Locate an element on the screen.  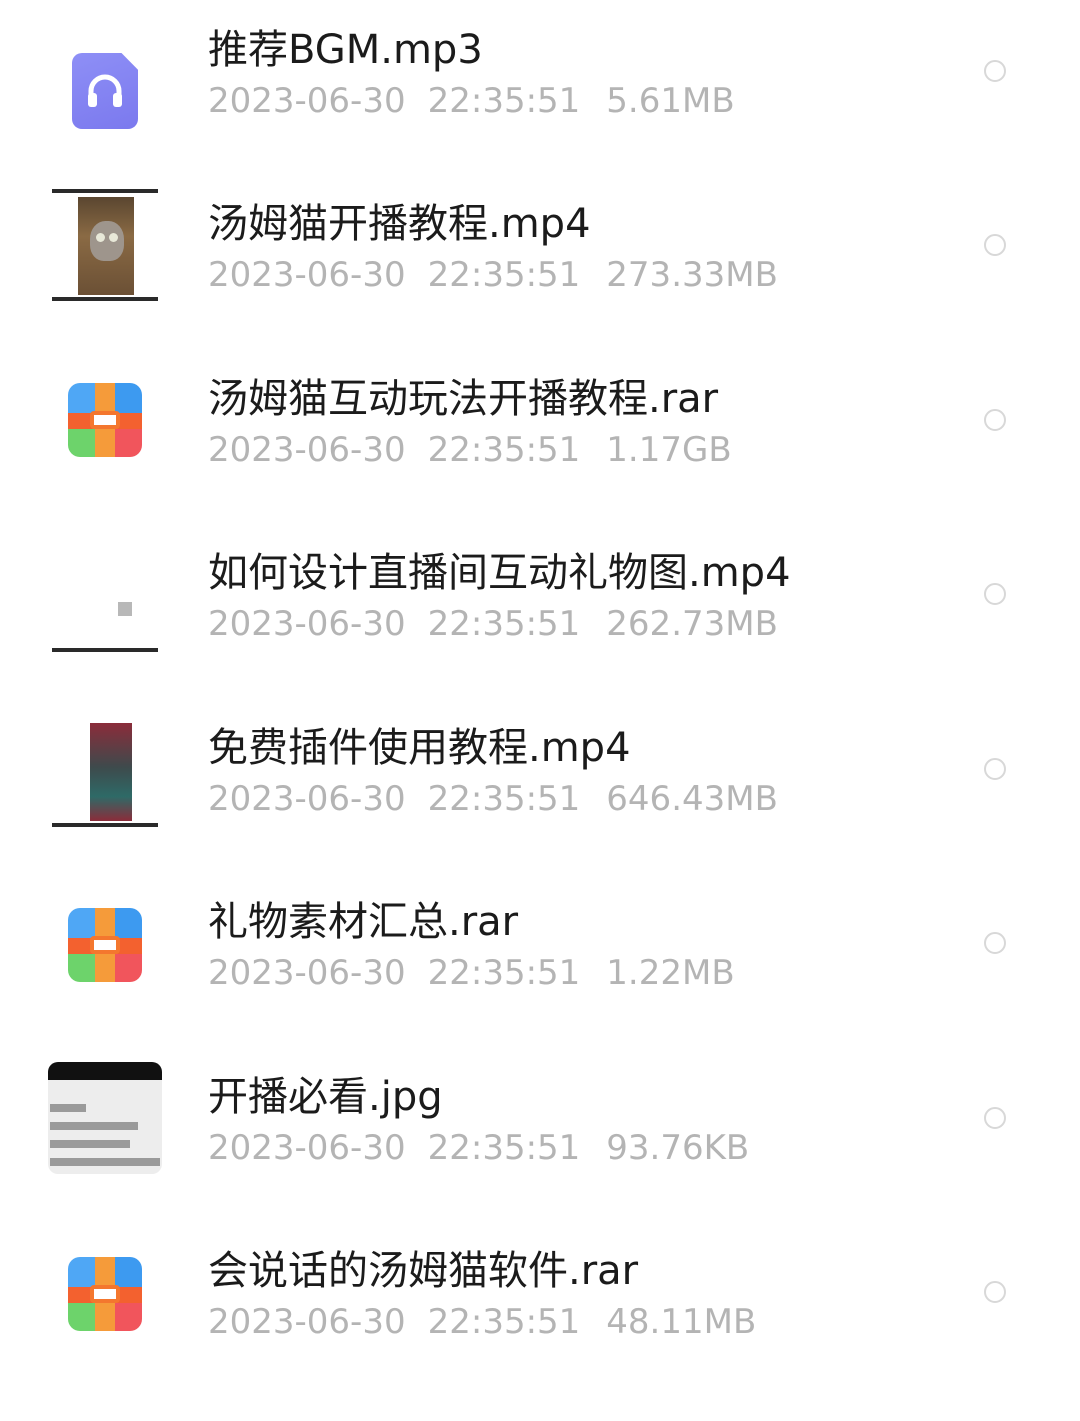
image-thumbnail is located at coordinates (105, 1118).